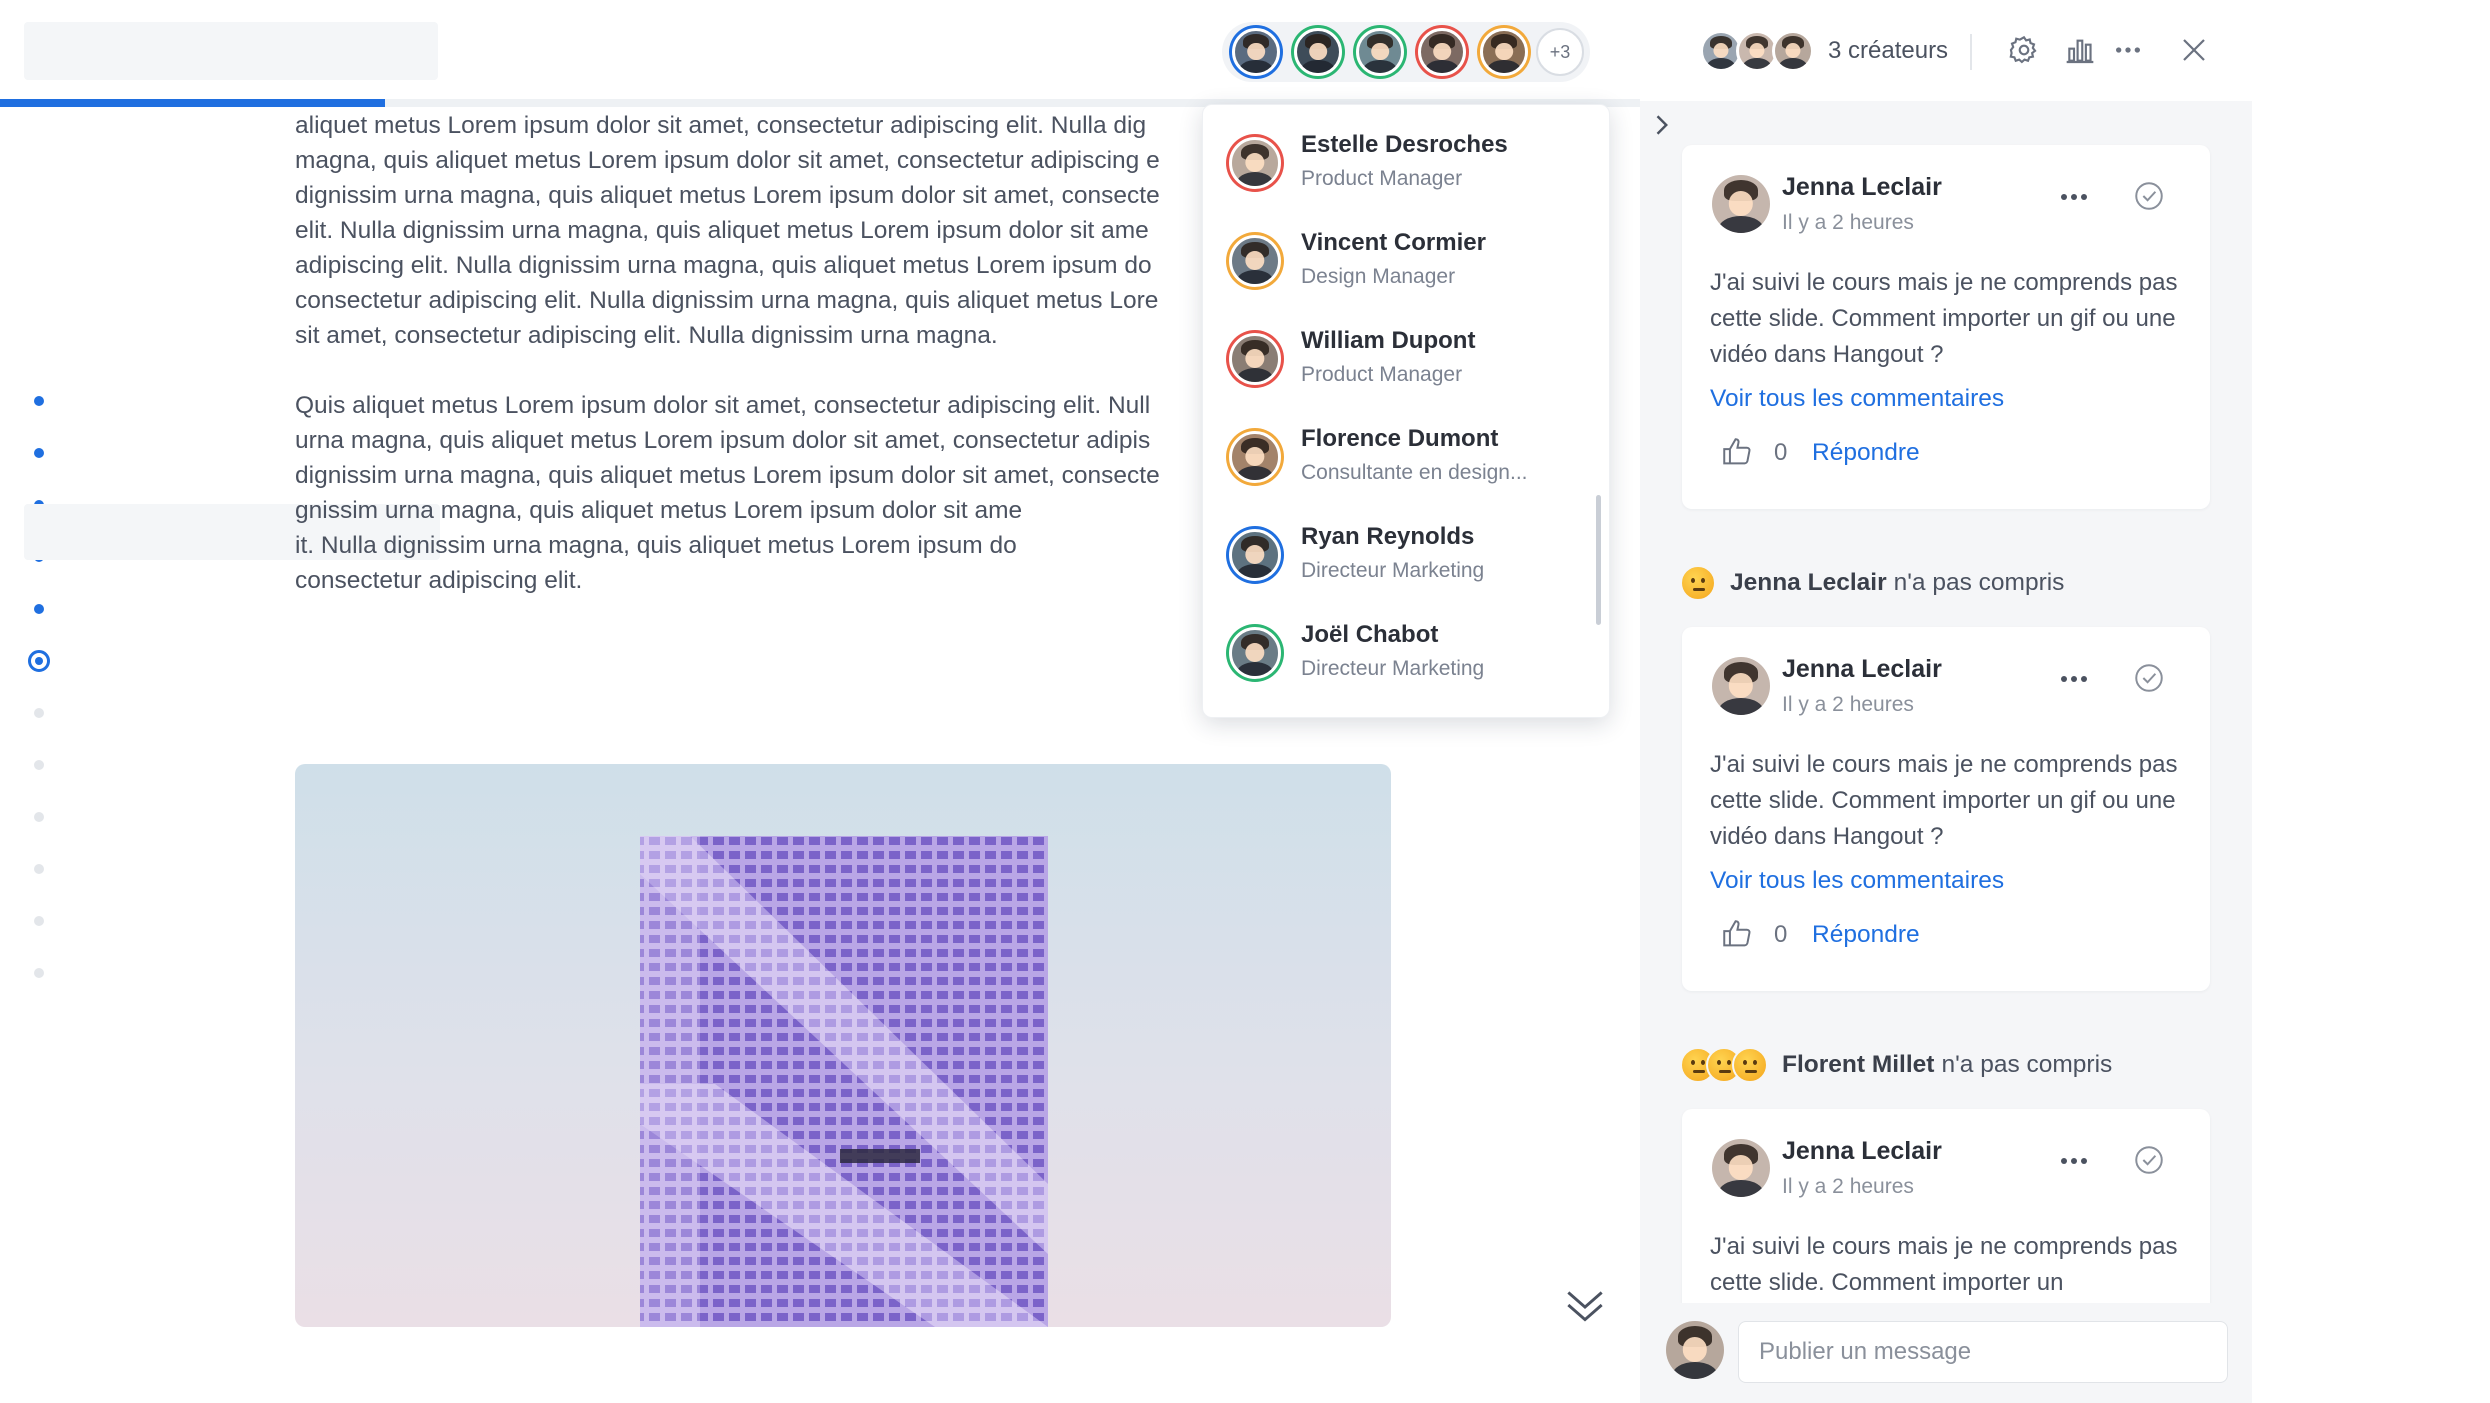 This screenshot has width=2490, height=1403. What do you see at coordinates (1409, 557) in the screenshot?
I see `participant-item: Ryan Reynolds Directeur Marketing` at bounding box center [1409, 557].